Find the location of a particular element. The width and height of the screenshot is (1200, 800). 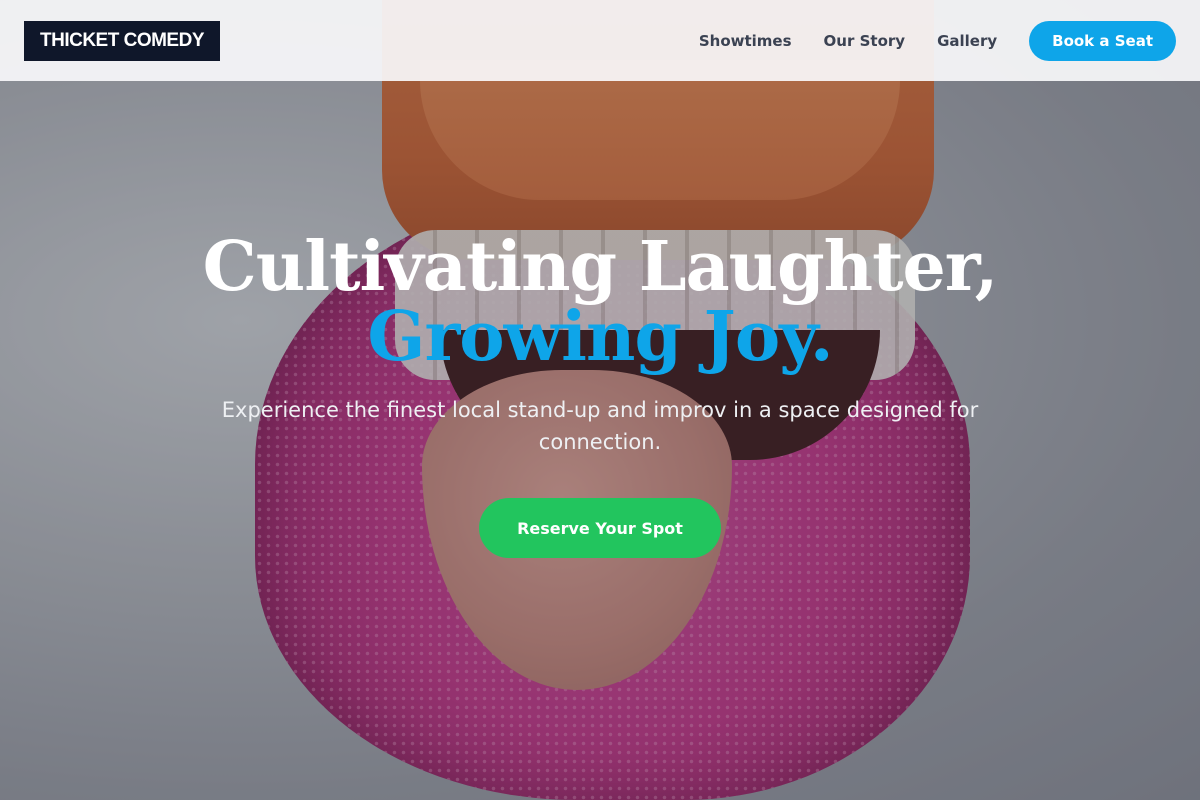

nav-link-our-story: Our Story is located at coordinates (865, 41).